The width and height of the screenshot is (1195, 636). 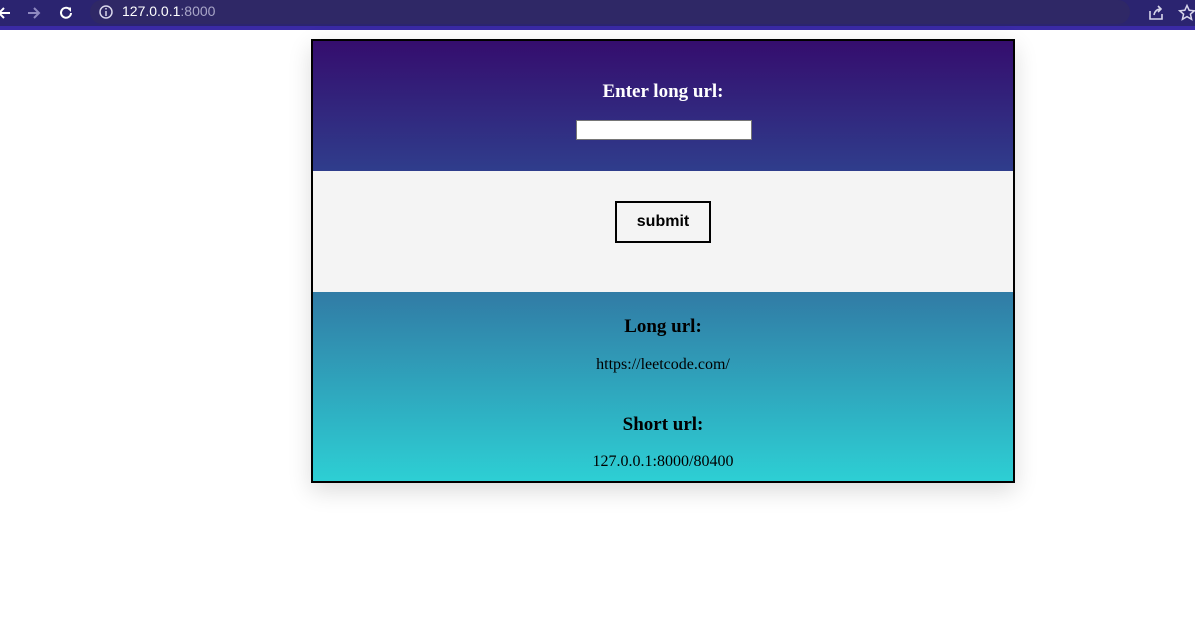 What do you see at coordinates (663, 222) in the screenshot?
I see `submit-button: submit` at bounding box center [663, 222].